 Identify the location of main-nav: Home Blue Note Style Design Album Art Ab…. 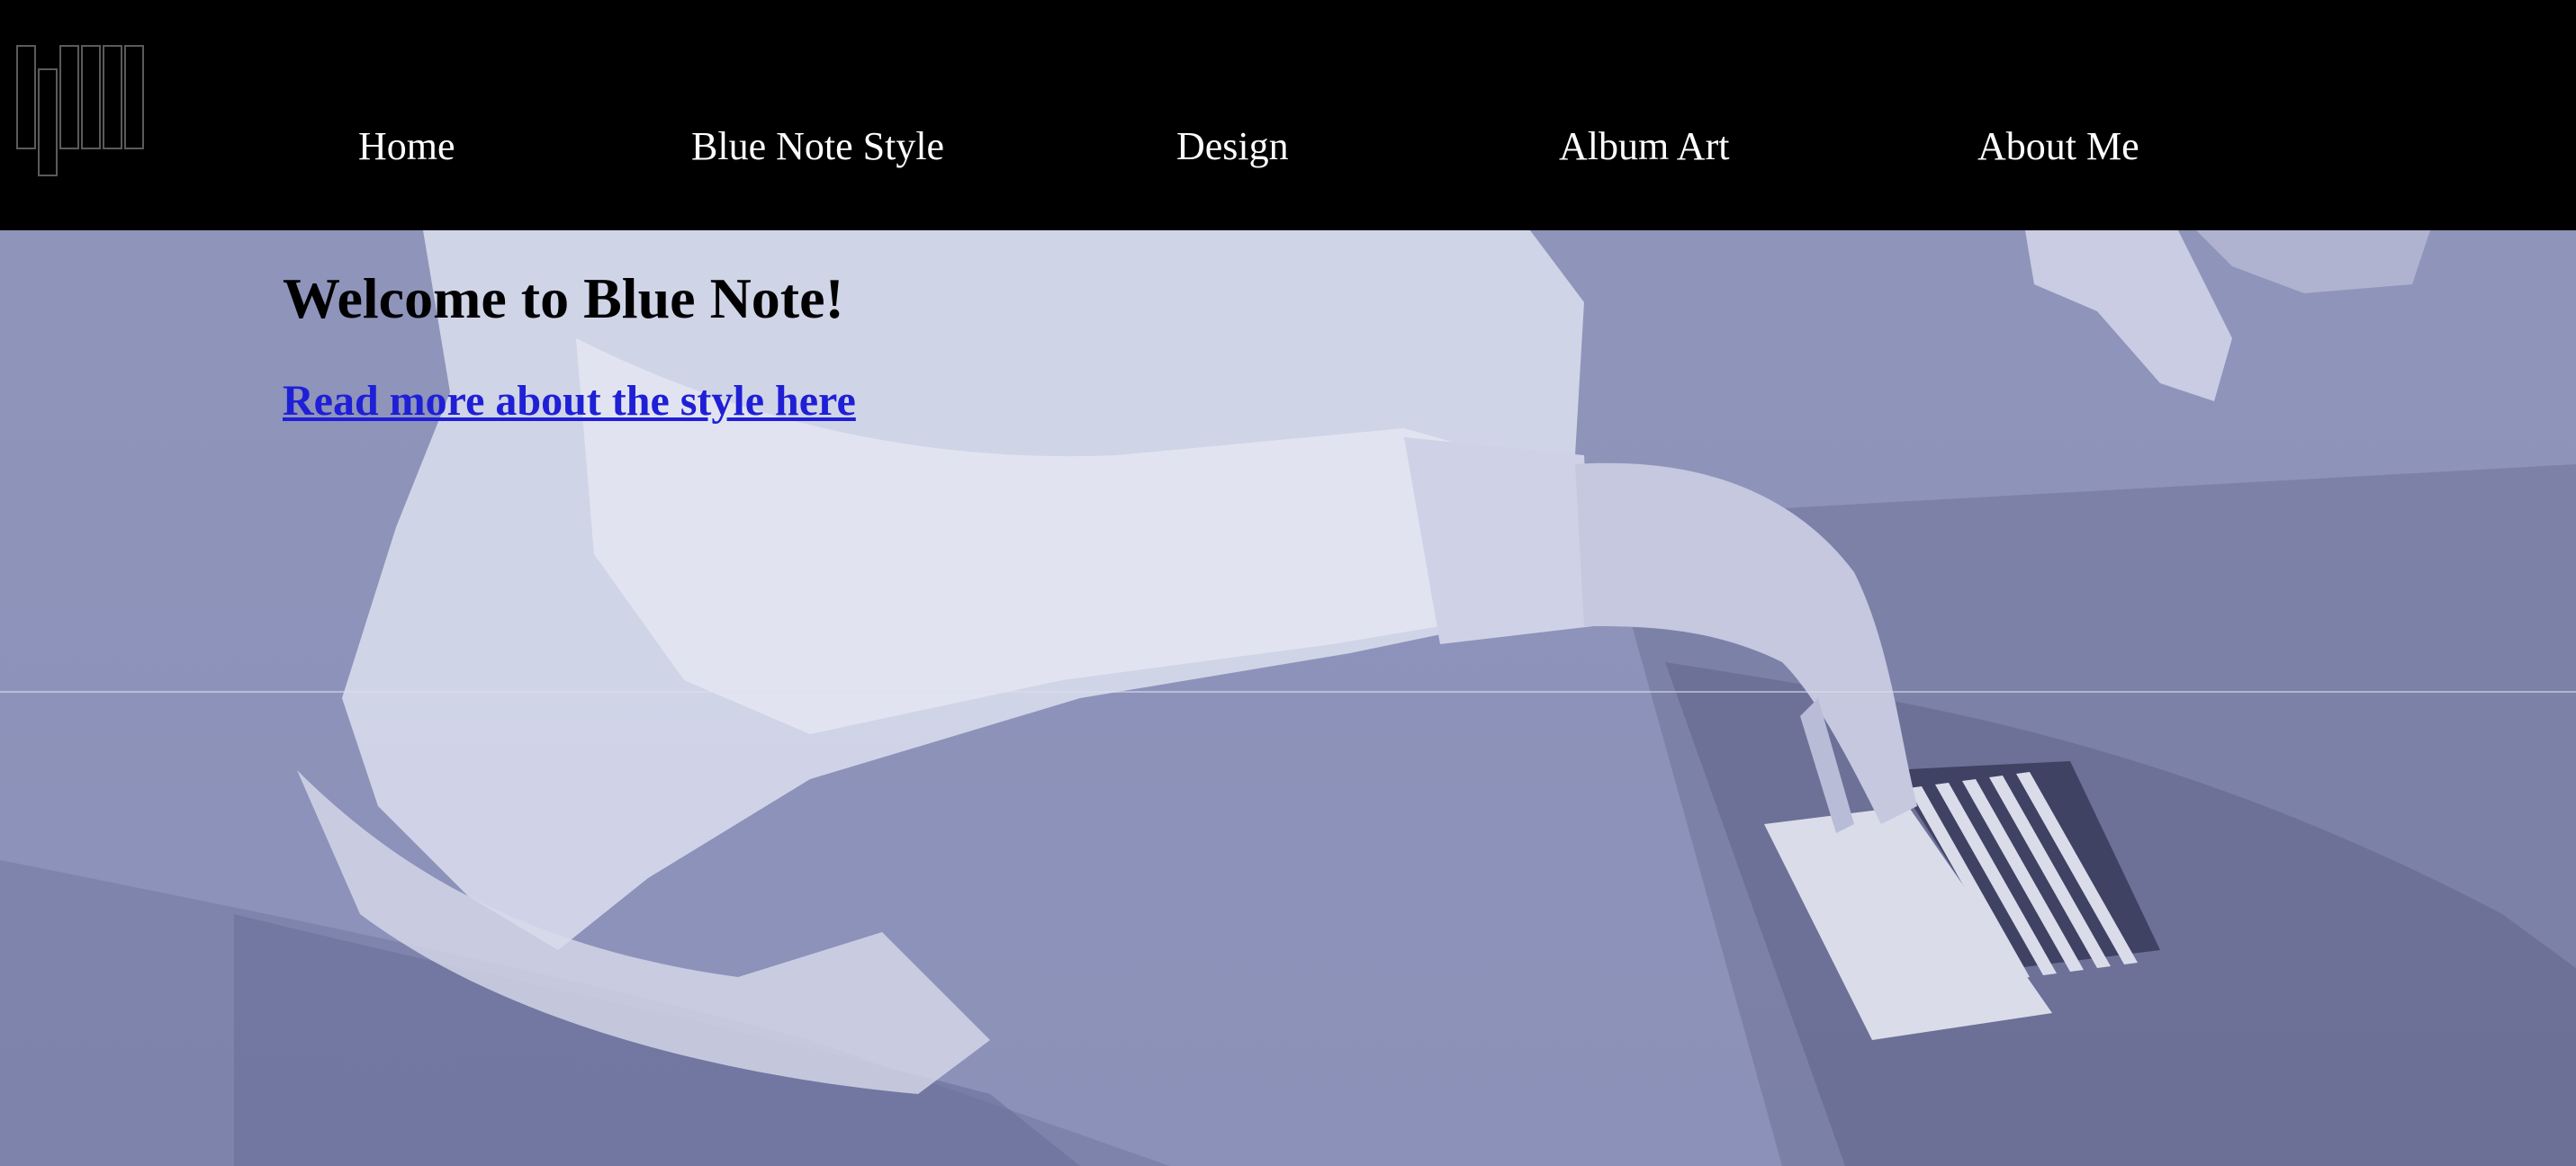
(1288, 146).